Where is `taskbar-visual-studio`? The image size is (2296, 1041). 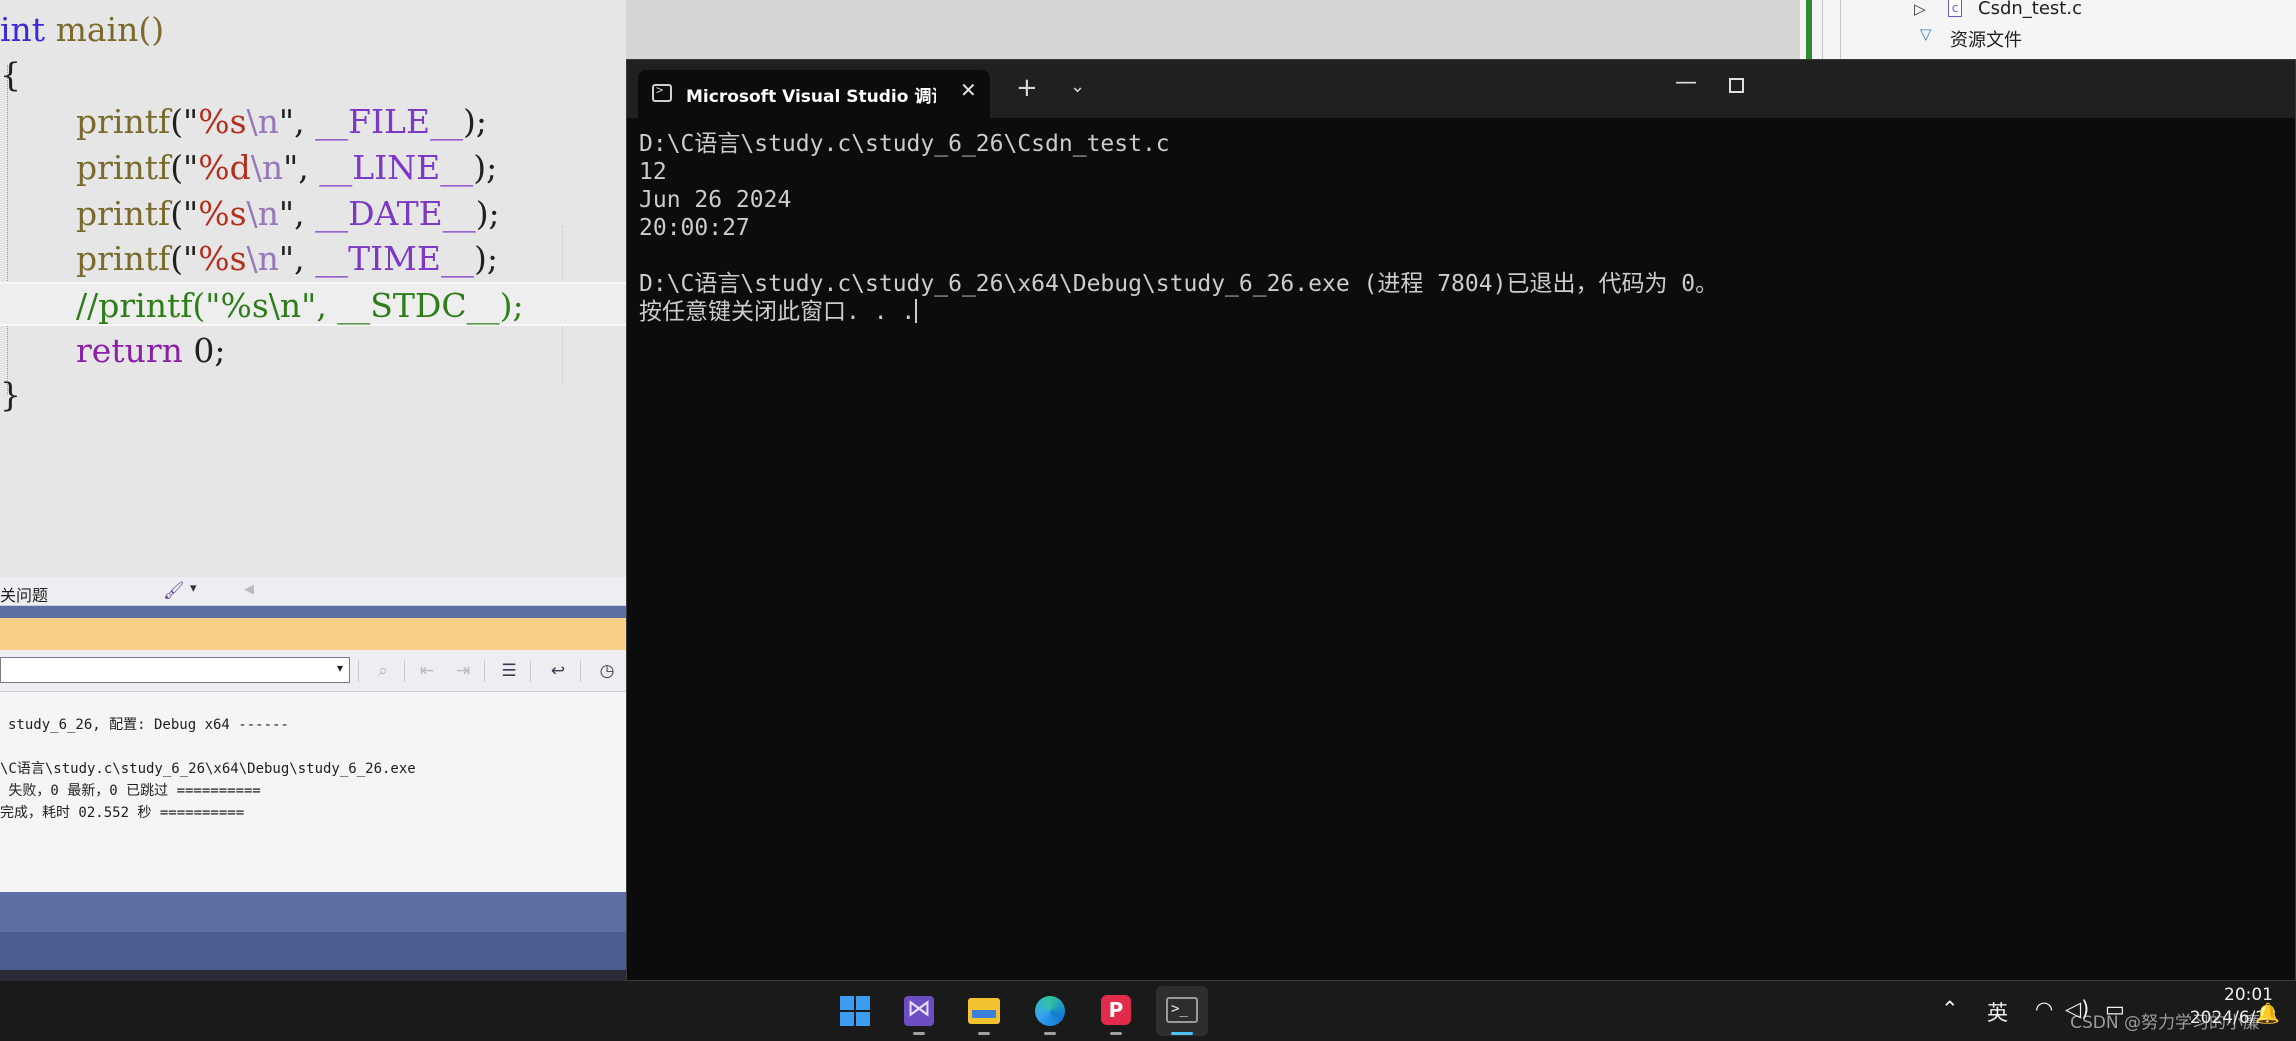
taskbar-visual-studio is located at coordinates (919, 1011).